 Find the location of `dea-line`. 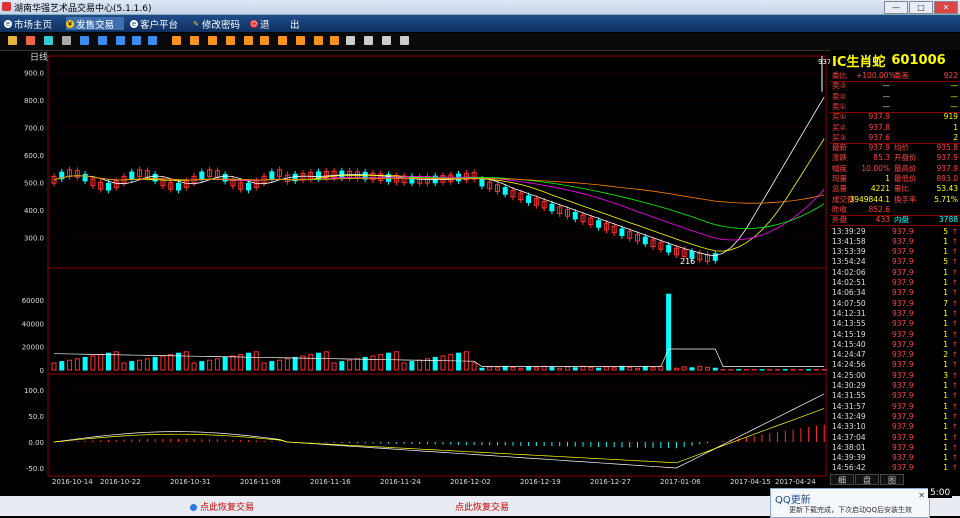

dea-line is located at coordinates (439, 435).